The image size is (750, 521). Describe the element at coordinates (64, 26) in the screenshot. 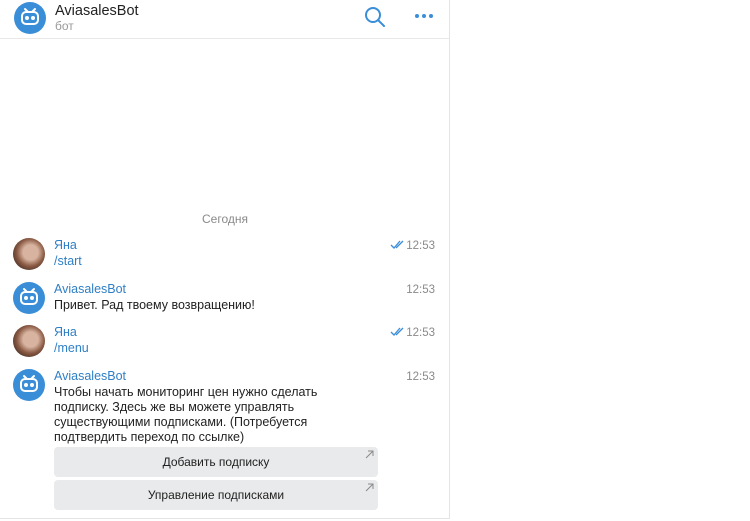

I see `chat-subtitle: бот` at that location.